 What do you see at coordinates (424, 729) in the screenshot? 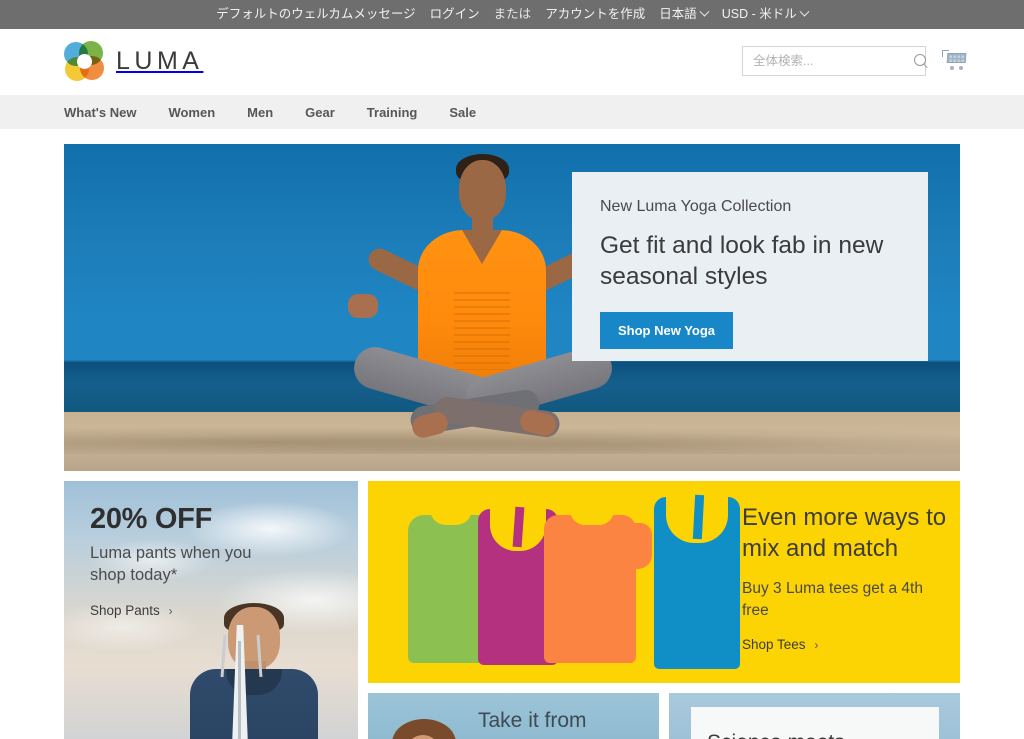
I see `testimonial-person-image` at bounding box center [424, 729].